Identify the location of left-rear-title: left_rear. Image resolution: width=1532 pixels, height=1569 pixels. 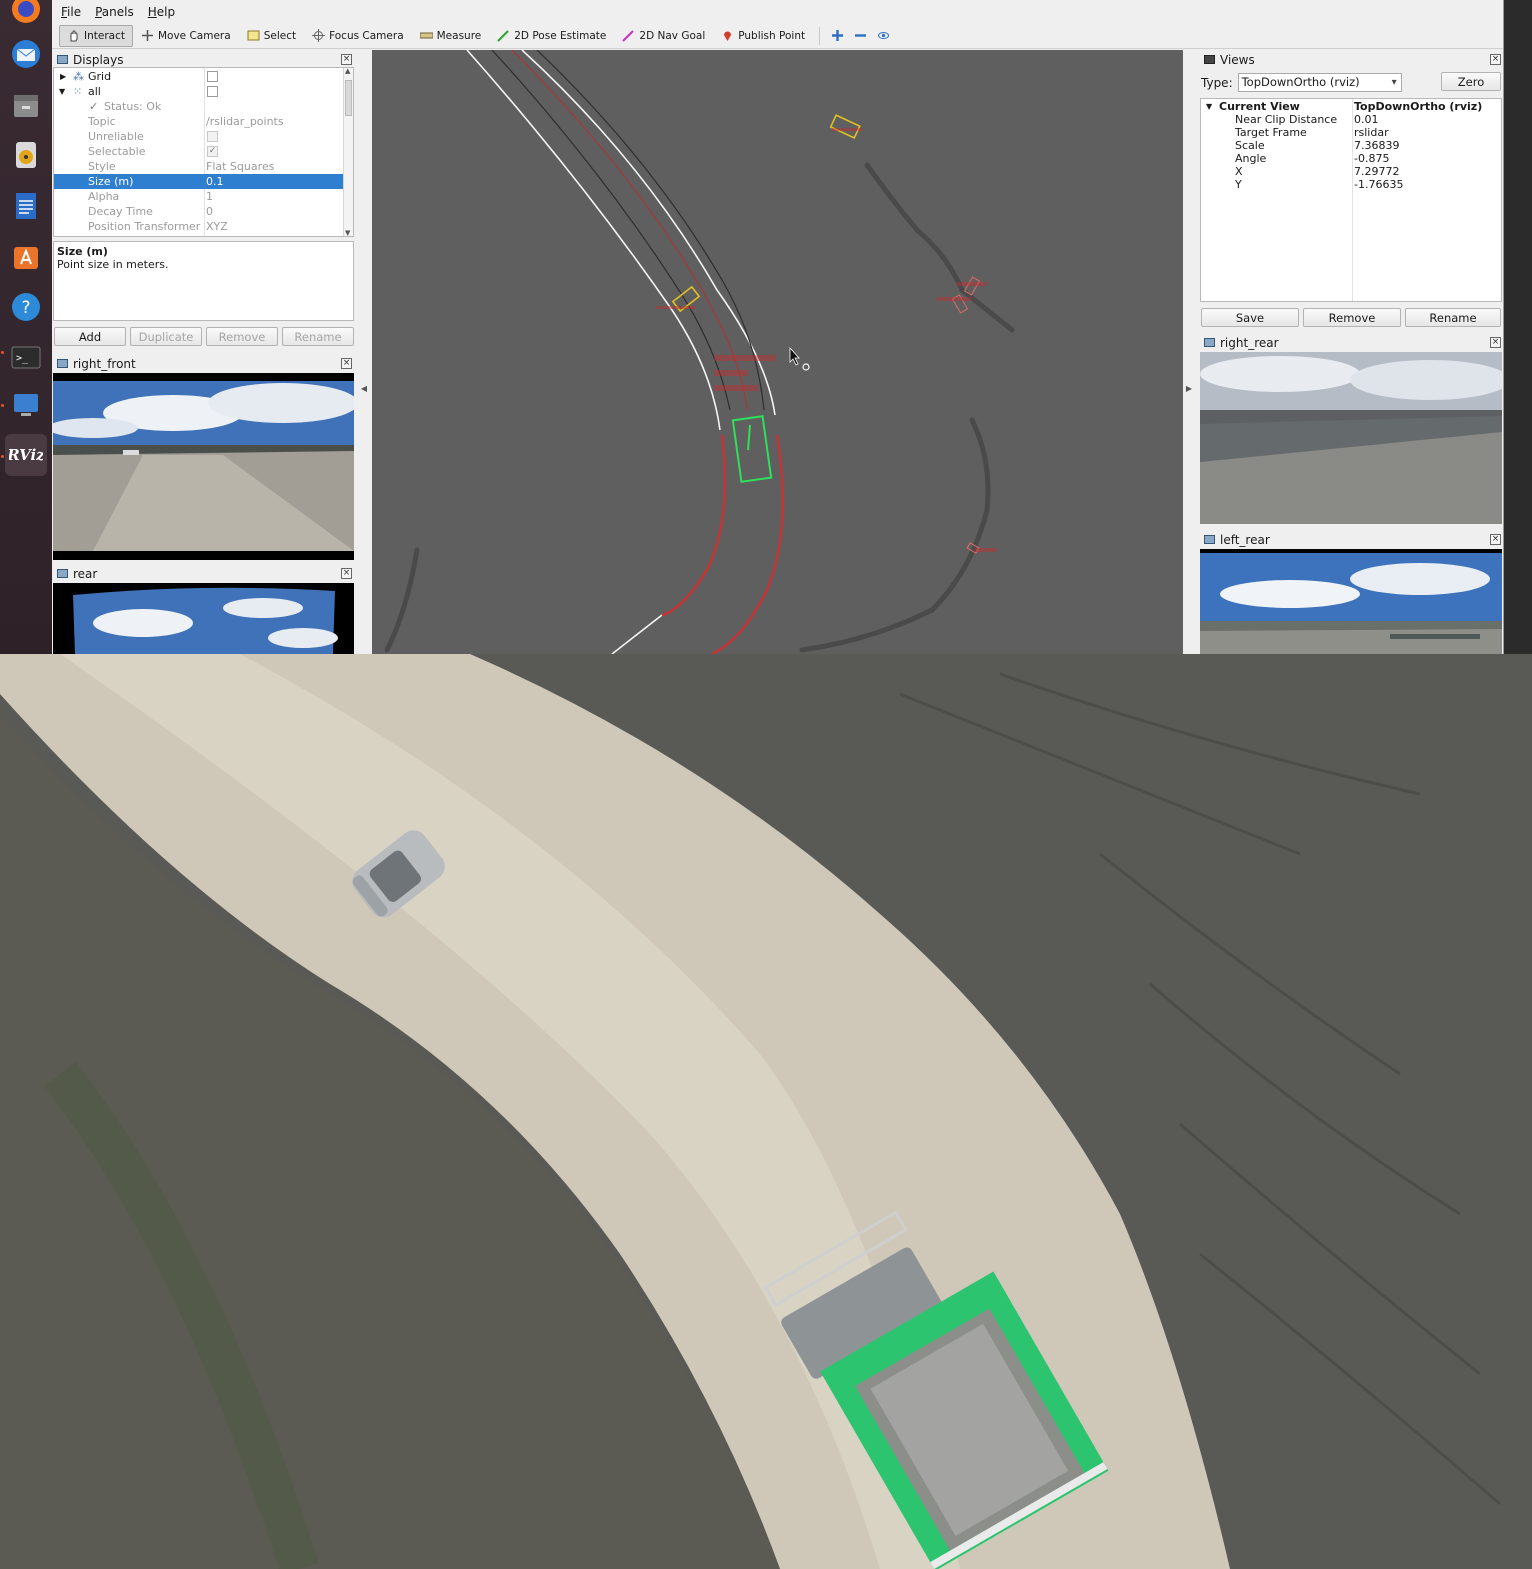
(1245, 539).